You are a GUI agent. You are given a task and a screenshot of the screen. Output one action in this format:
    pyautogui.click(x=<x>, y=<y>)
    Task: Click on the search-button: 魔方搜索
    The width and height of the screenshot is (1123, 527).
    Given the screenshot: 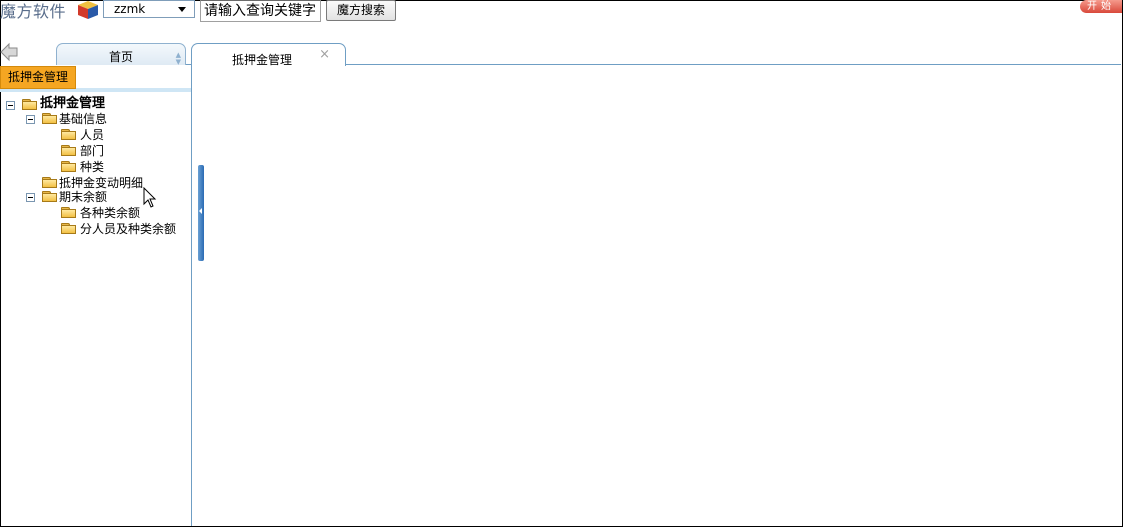 What is the action you would take?
    pyautogui.click(x=361, y=10)
    